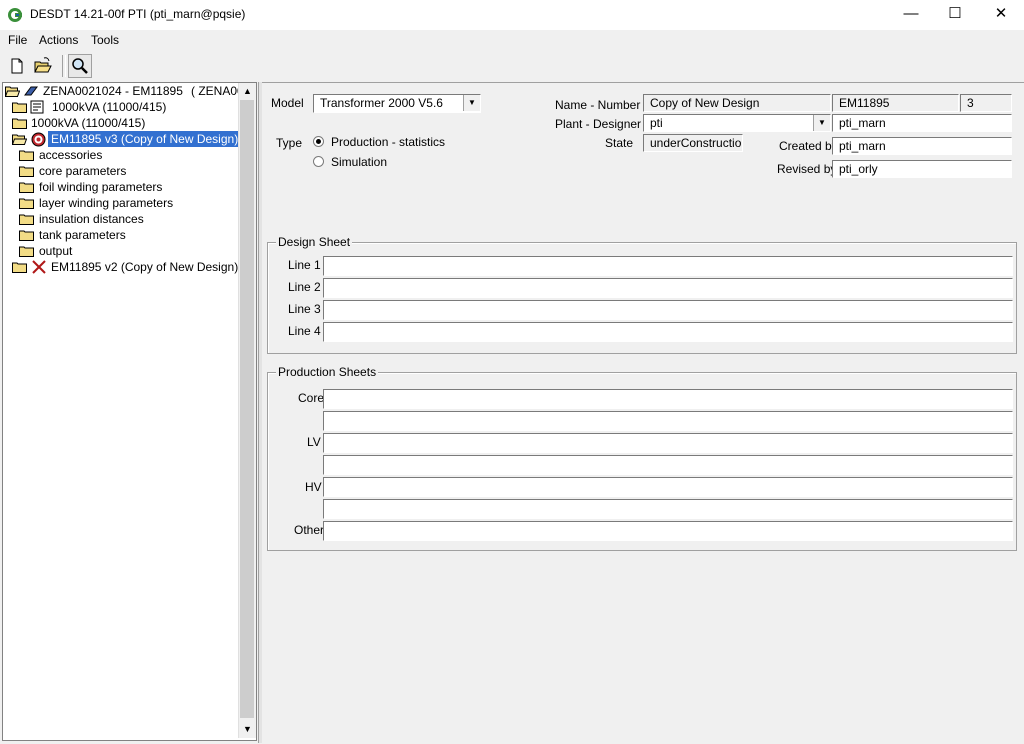  What do you see at coordinates (318, 161) in the screenshot?
I see `type-radio-simulation` at bounding box center [318, 161].